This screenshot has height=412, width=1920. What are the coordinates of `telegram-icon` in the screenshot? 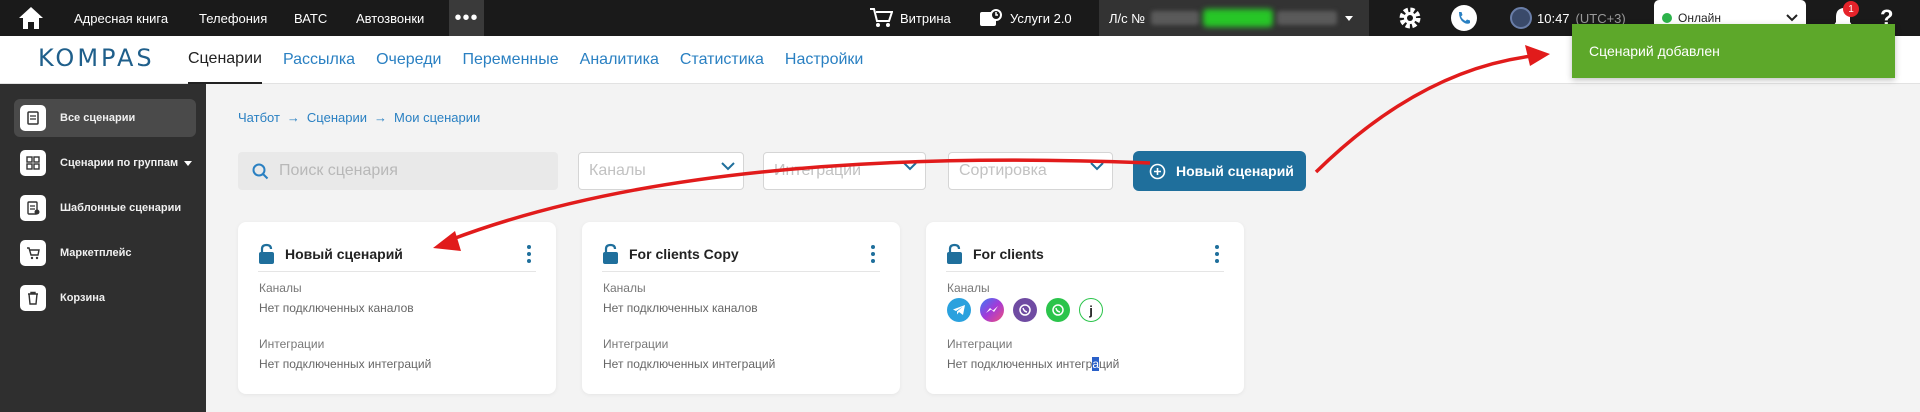 It's located at (959, 310).